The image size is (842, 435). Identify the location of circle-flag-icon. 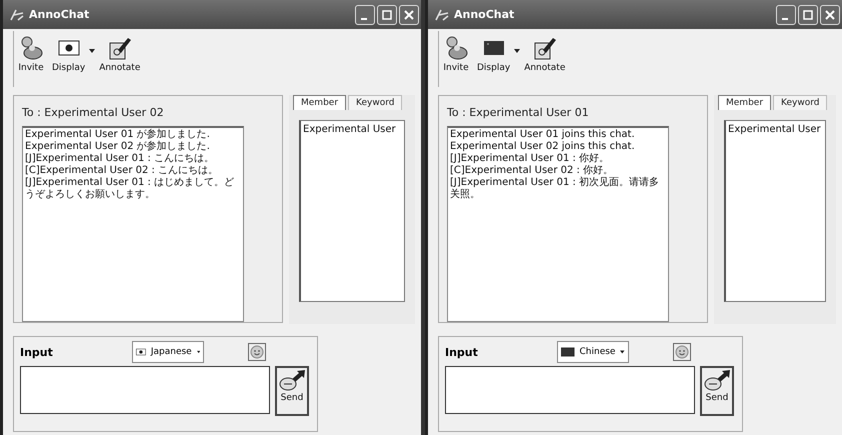
(141, 352).